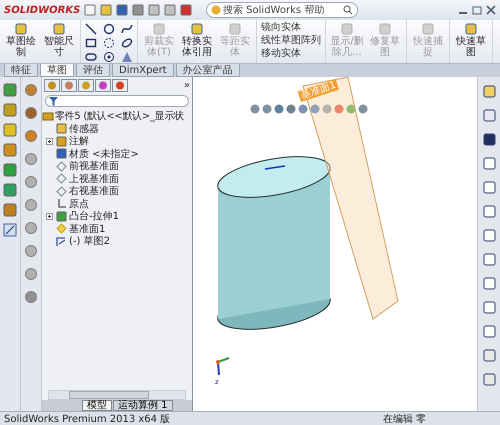 This screenshot has width=500, height=425. What do you see at coordinates (109, 57) in the screenshot?
I see `polygon-icon` at bounding box center [109, 57].